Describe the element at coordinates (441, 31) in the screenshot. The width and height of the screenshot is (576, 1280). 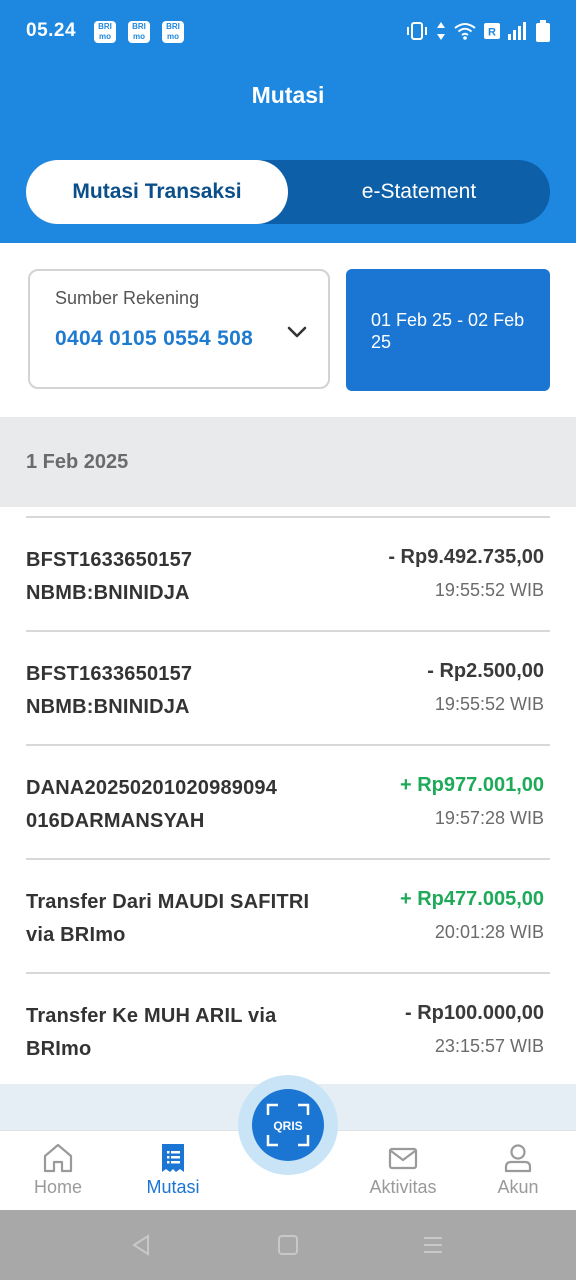
I see `data-transfer-icon` at that location.